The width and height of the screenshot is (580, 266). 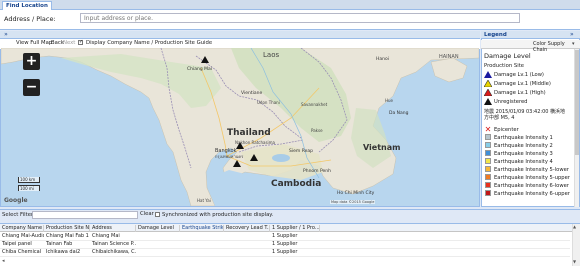 I want to click on legend-item-label: Damage Lv.1 (Middle), so click(x=522, y=84).